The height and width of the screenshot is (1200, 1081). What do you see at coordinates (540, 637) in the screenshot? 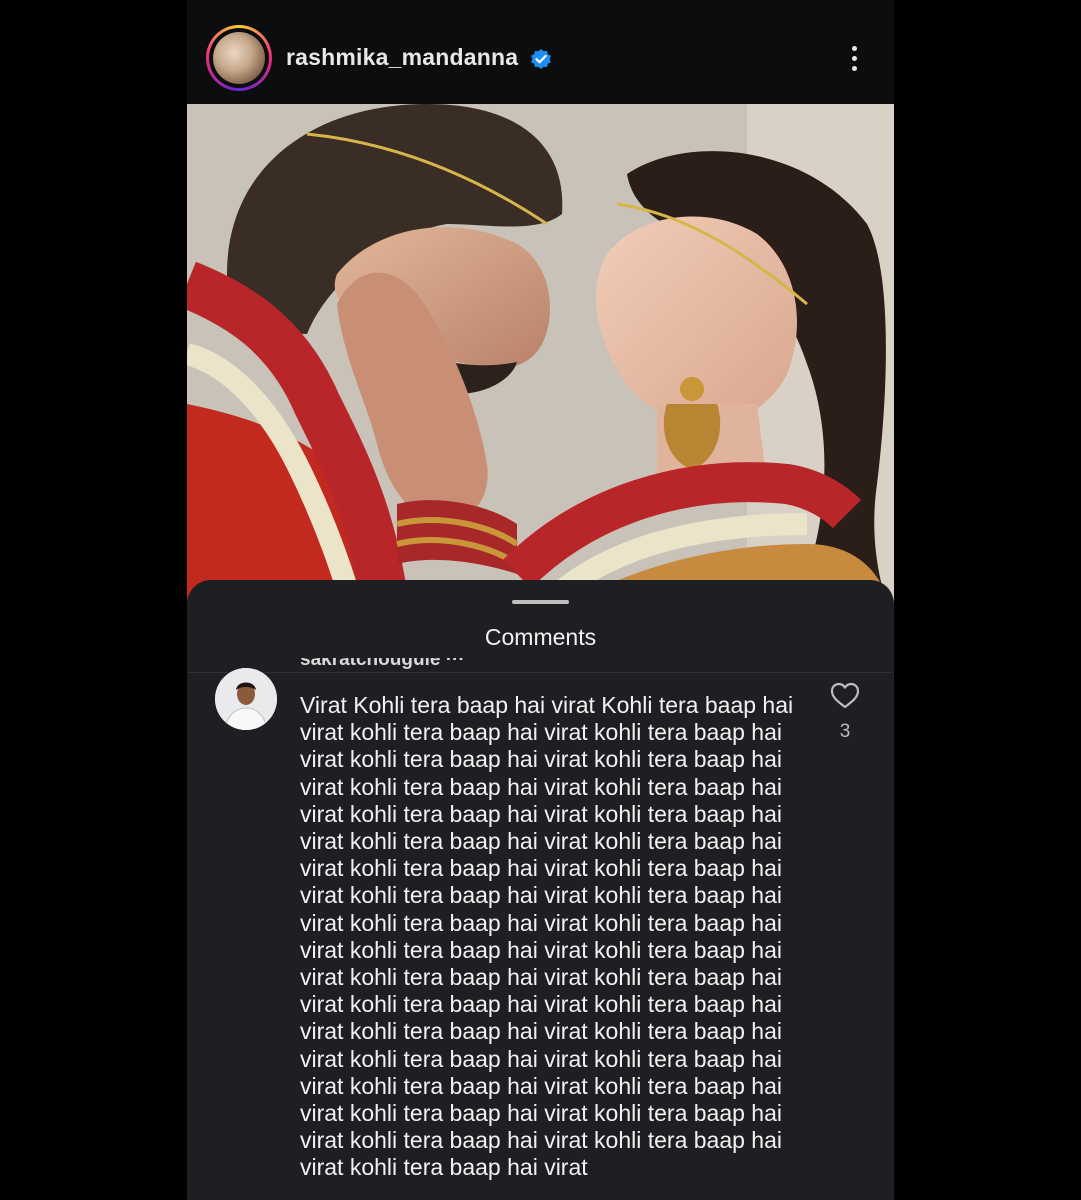
I see `comments-title: Comments` at bounding box center [540, 637].